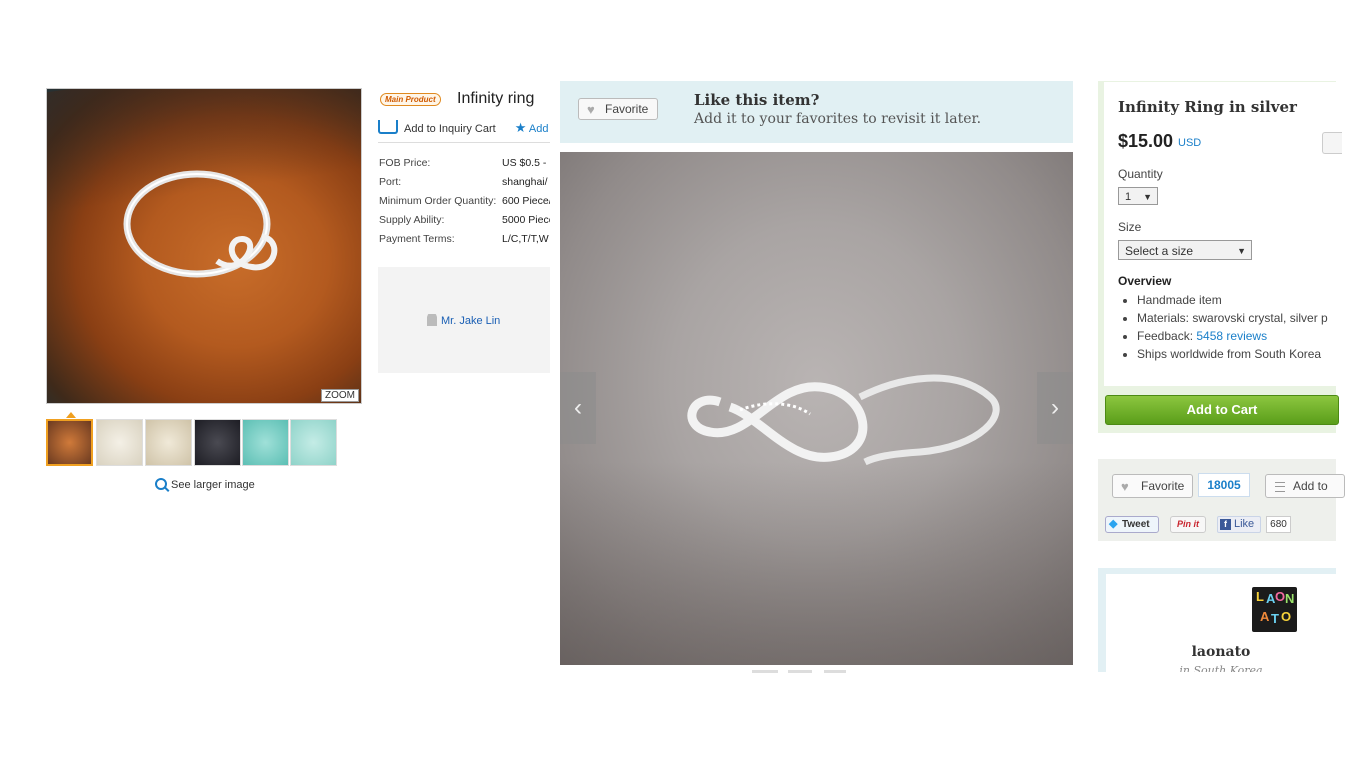  What do you see at coordinates (340, 395) in the screenshot?
I see `zoom-label: ZOOM` at bounding box center [340, 395].